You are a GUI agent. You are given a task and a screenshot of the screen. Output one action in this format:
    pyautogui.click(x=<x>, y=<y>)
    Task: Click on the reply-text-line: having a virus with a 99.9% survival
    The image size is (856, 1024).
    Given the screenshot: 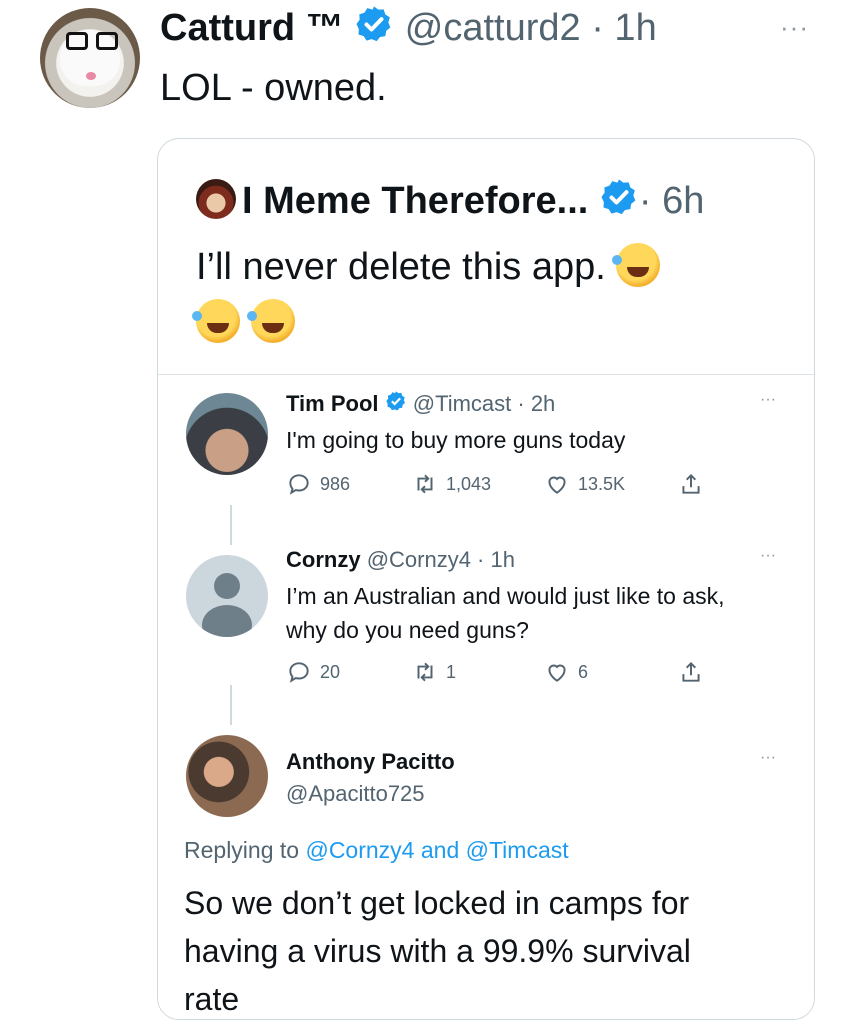 What is the action you would take?
    pyautogui.click(x=437, y=951)
    